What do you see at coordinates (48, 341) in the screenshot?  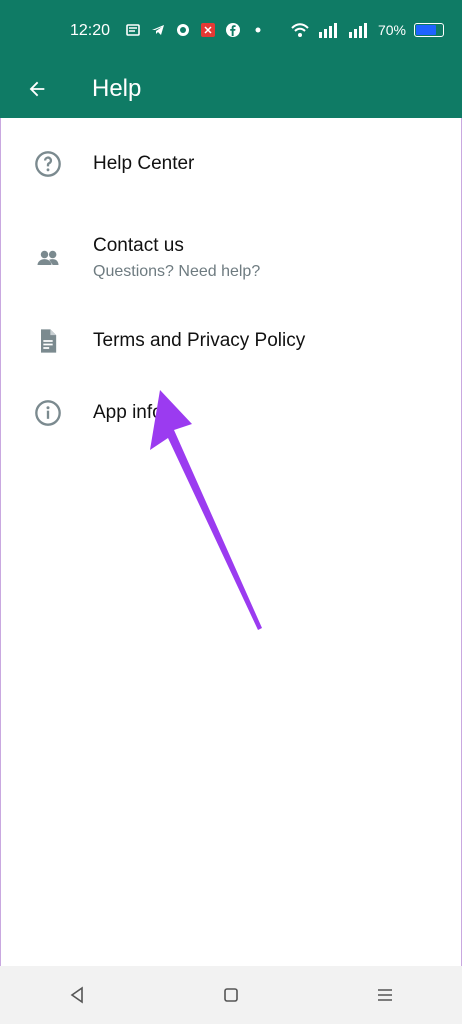 I see `document-icon` at bounding box center [48, 341].